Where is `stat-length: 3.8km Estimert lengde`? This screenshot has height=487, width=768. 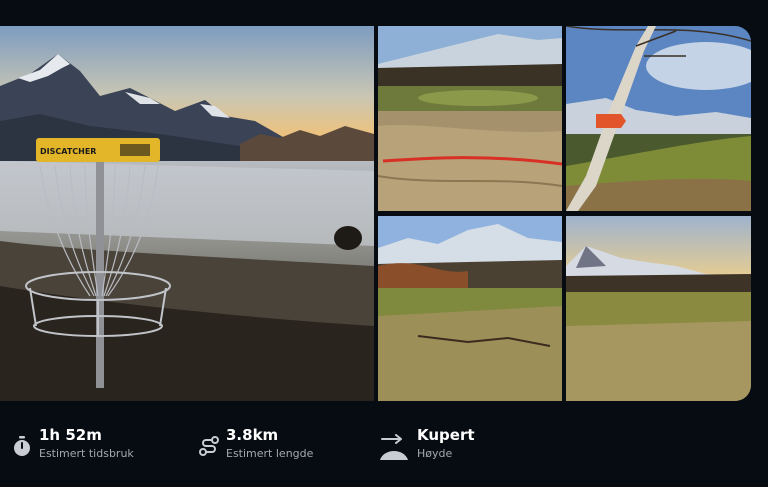
stat-length: 3.8km Estimert lengde is located at coordinates (255, 450).